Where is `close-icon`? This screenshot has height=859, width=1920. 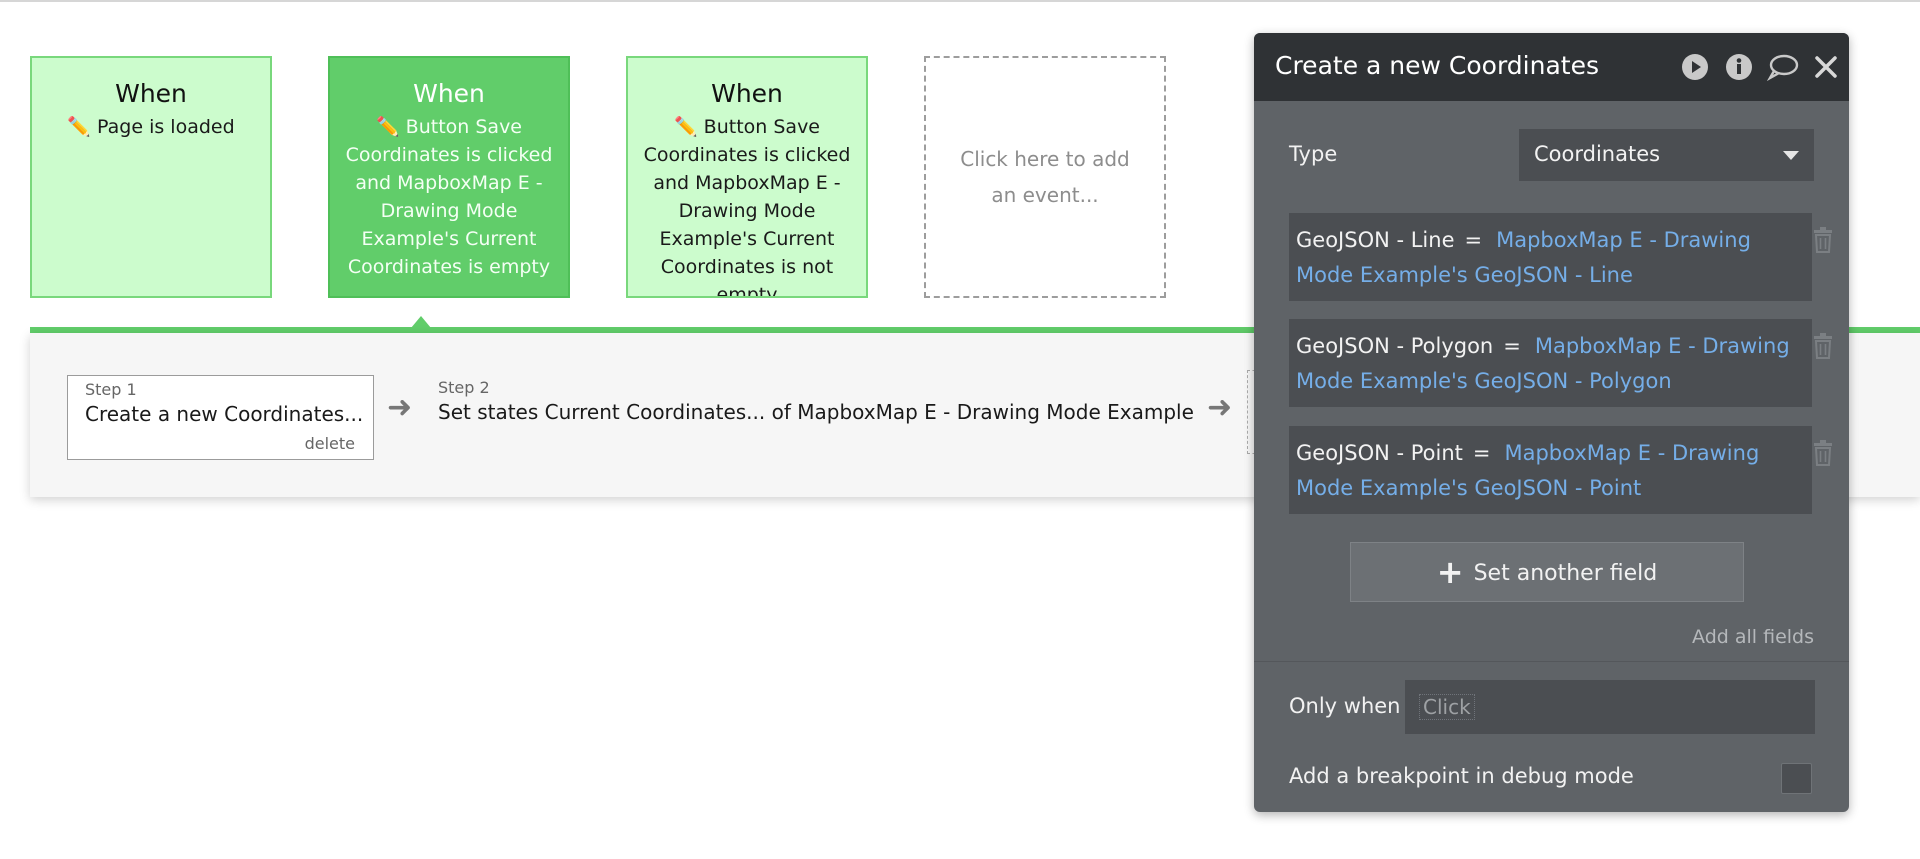
close-icon is located at coordinates (1826, 67).